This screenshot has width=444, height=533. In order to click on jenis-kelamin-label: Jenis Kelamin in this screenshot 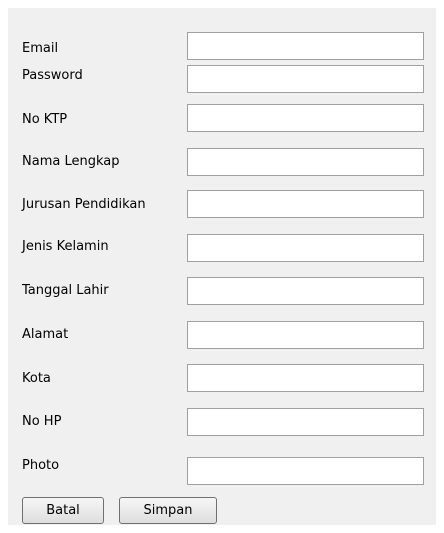, I will do `click(65, 246)`.